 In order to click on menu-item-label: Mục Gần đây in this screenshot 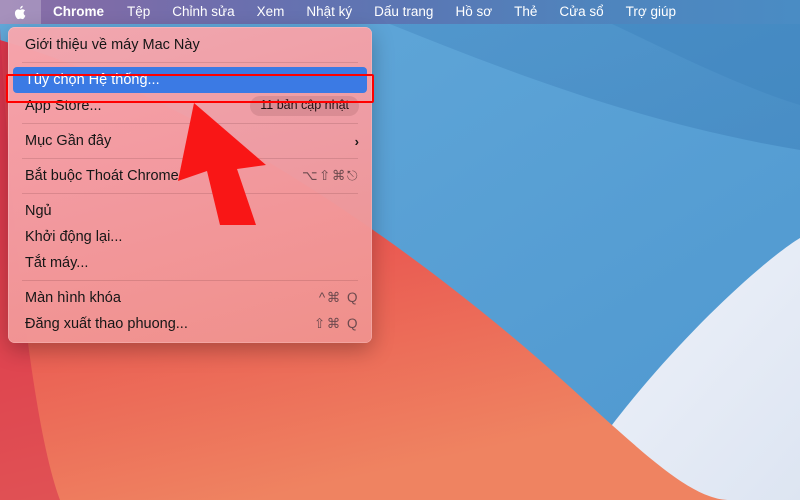, I will do `click(68, 140)`.